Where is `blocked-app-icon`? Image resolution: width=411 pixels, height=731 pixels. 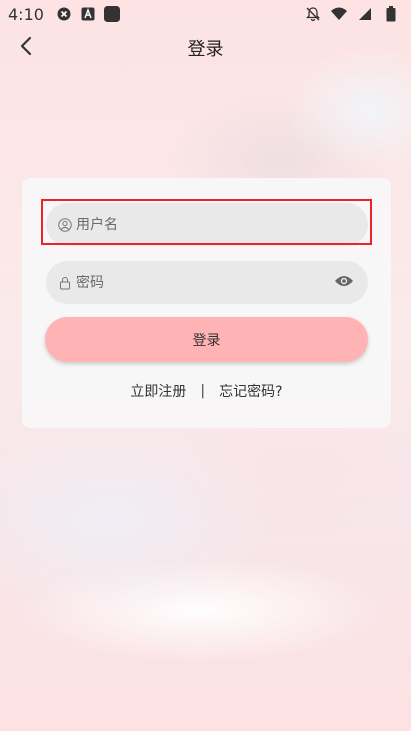
blocked-app-icon is located at coordinates (64, 14).